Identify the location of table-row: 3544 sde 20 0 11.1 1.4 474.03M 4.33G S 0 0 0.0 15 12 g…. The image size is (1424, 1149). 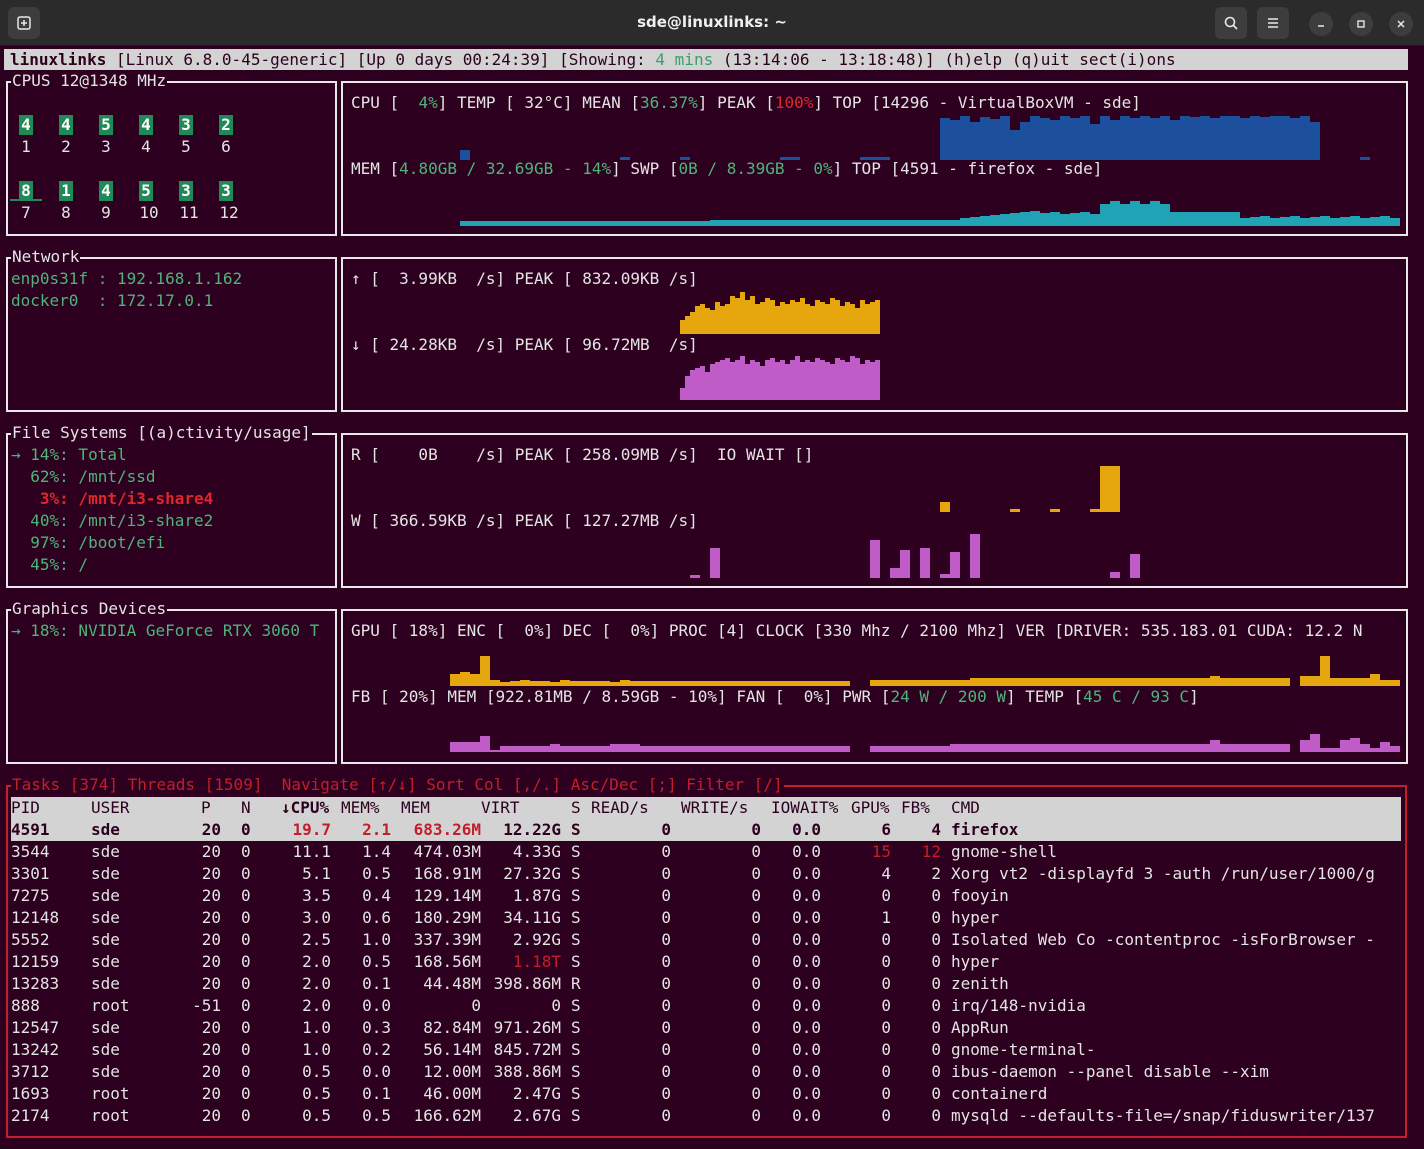
(706, 852).